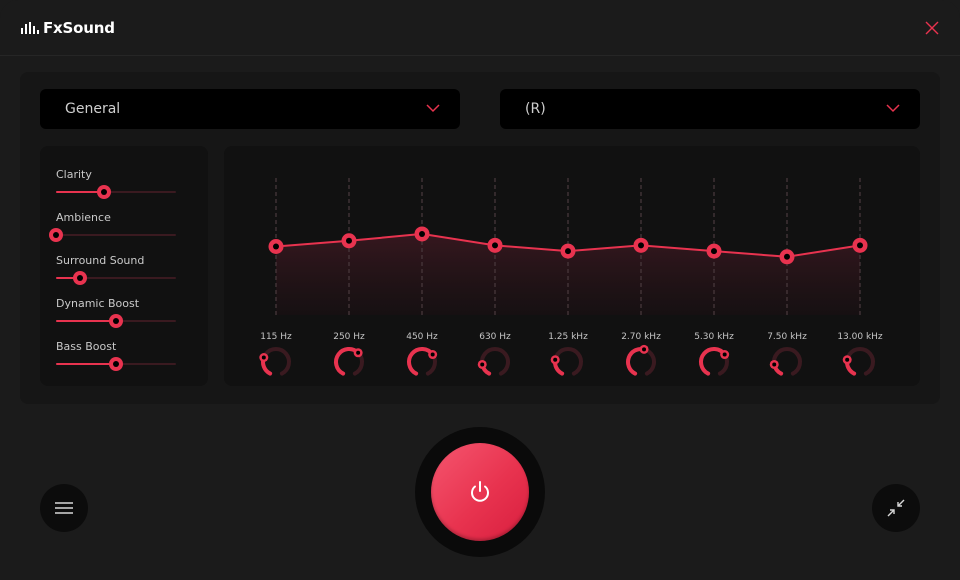 The image size is (960, 580). I want to click on eq-band-label: 13.00 kHz, so click(860, 337).